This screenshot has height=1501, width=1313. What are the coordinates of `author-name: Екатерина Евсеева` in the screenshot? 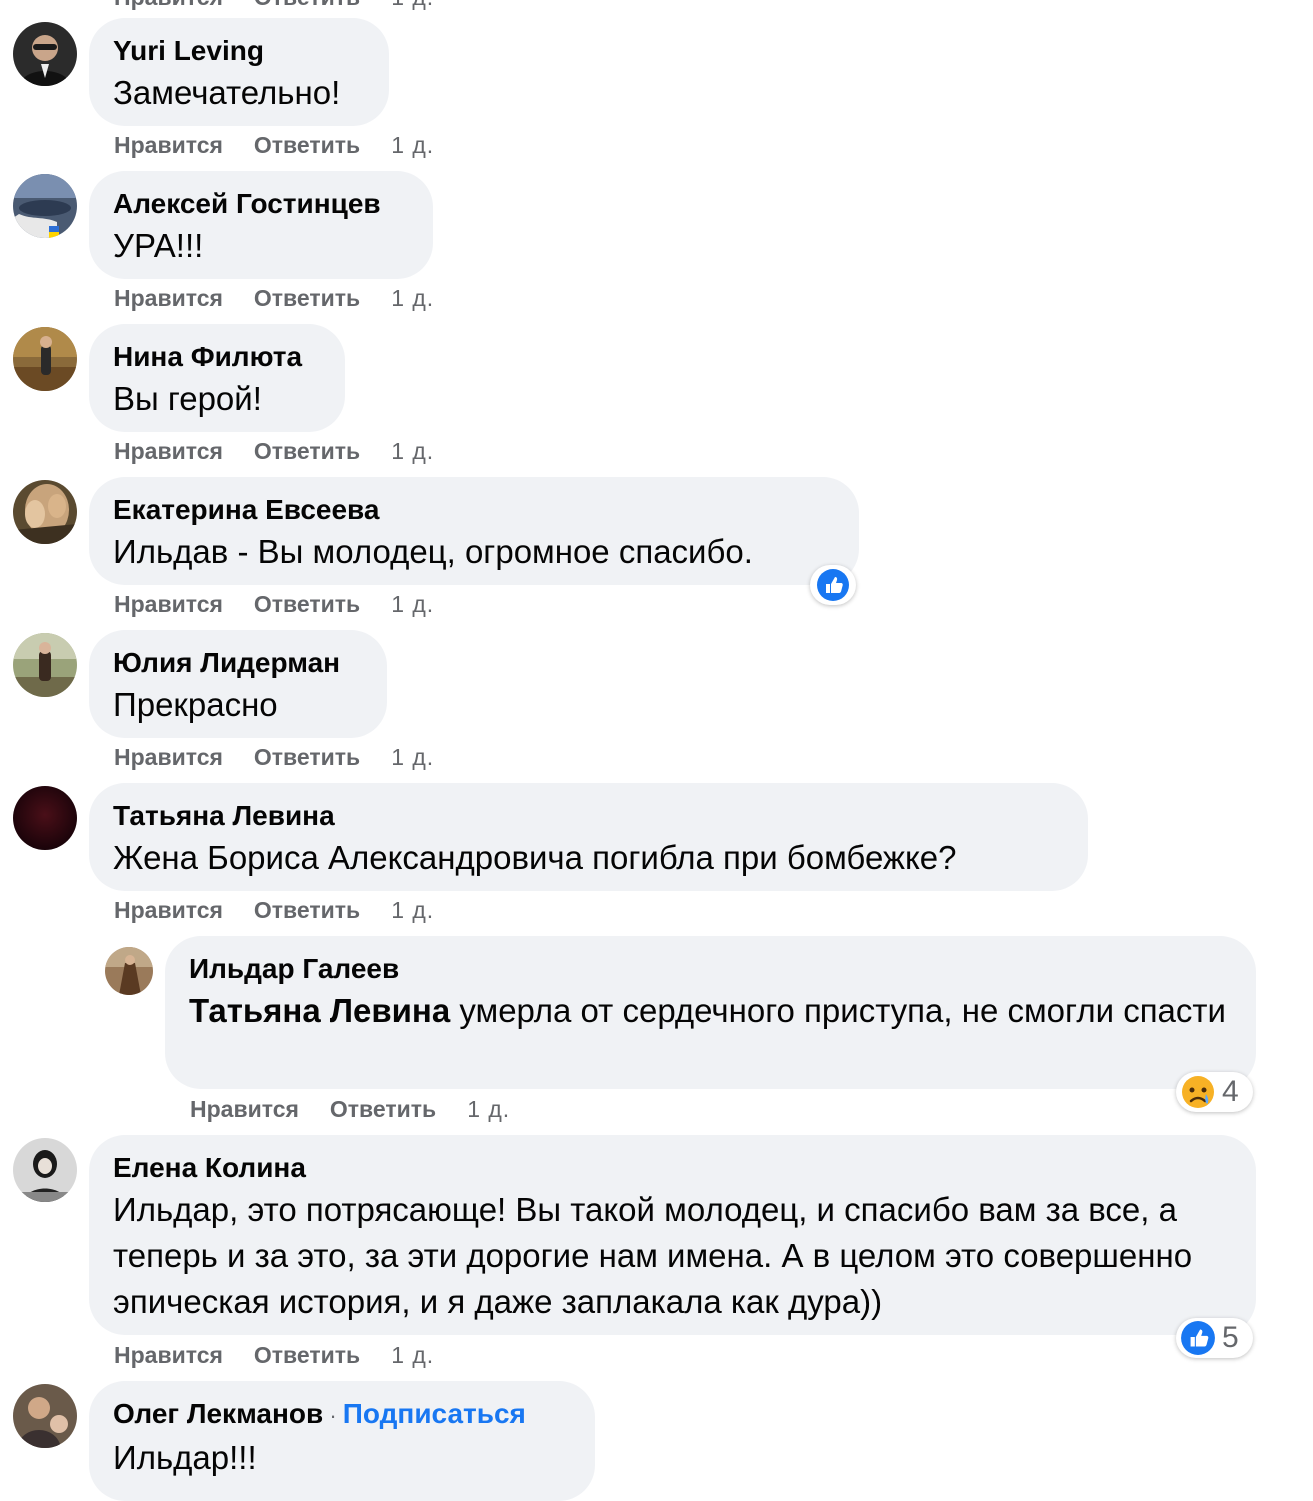 It's located at (474, 510).